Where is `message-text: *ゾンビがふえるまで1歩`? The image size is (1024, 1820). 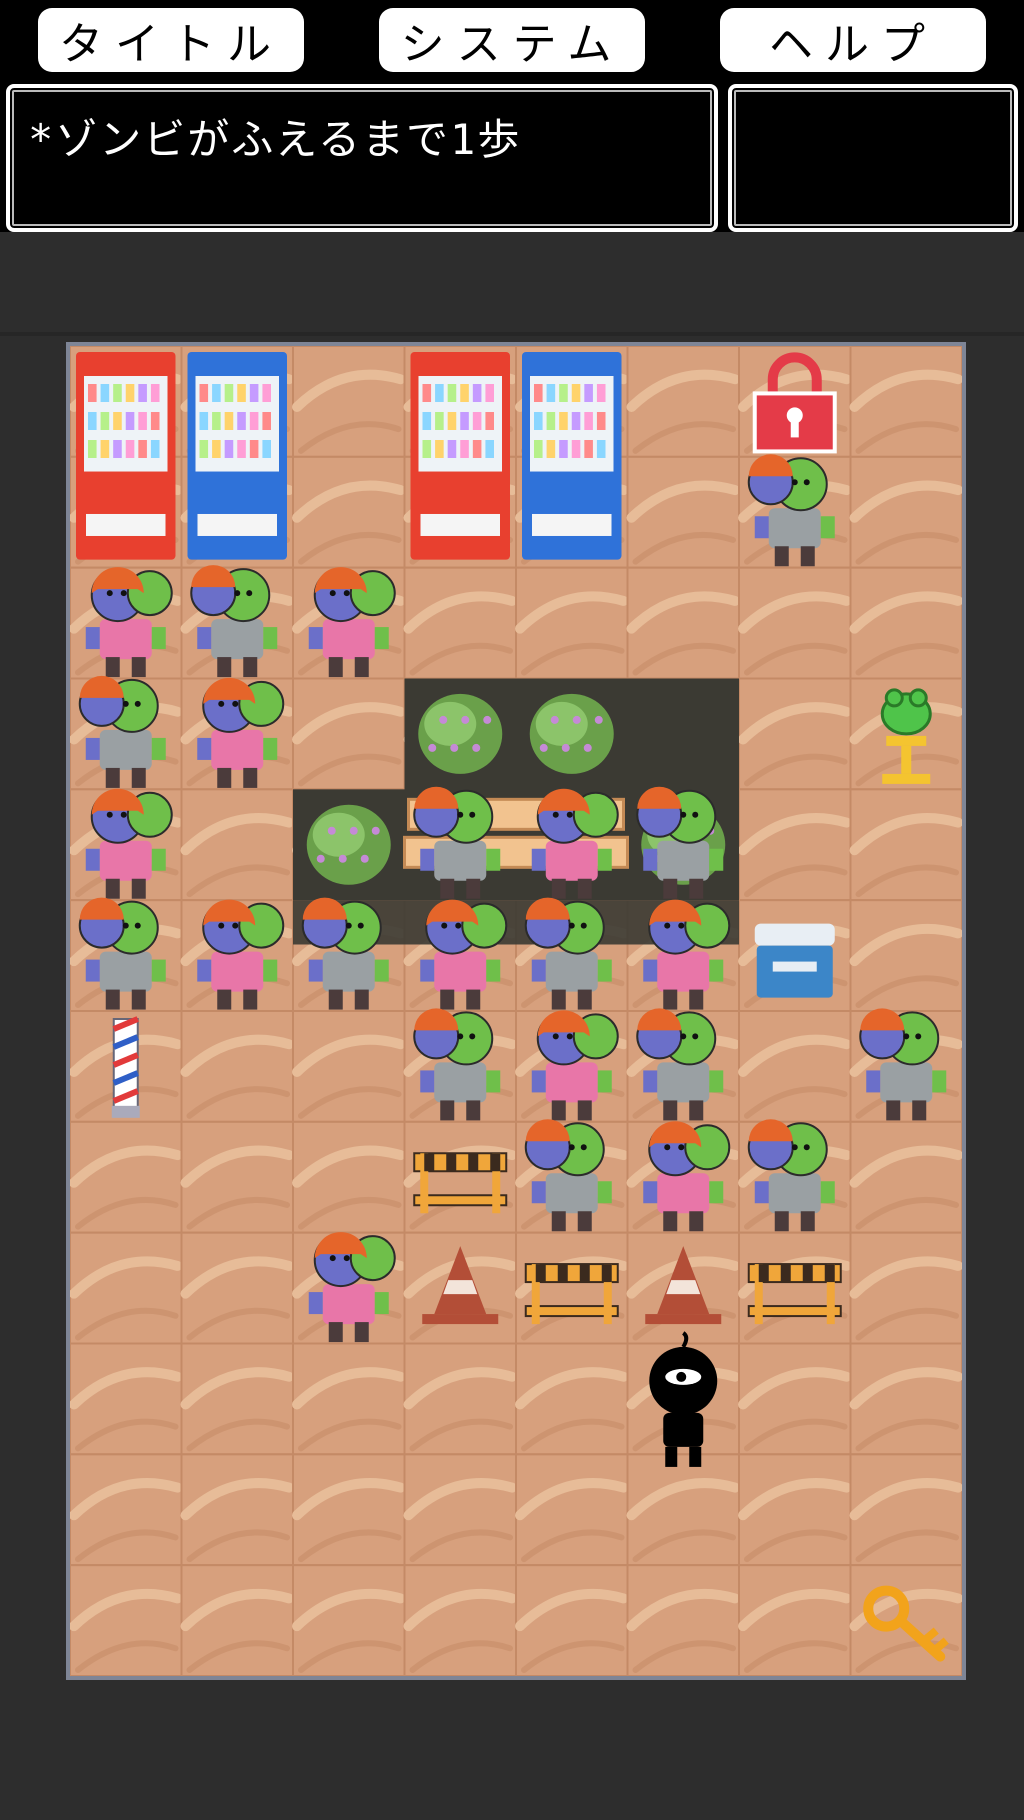
message-text: *ゾンビがふえるまで1歩 is located at coordinates (275, 139).